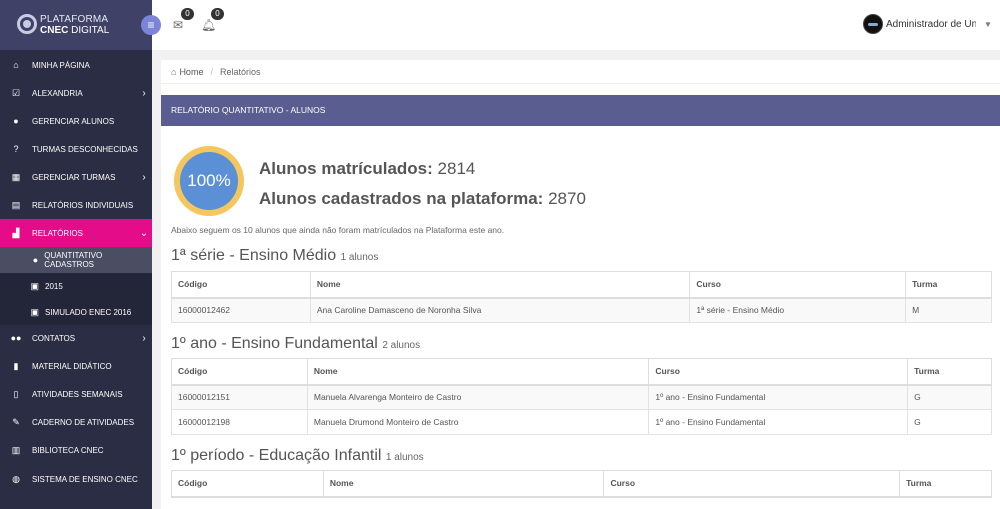  I want to click on document-icon: ▤, so click(16, 204).